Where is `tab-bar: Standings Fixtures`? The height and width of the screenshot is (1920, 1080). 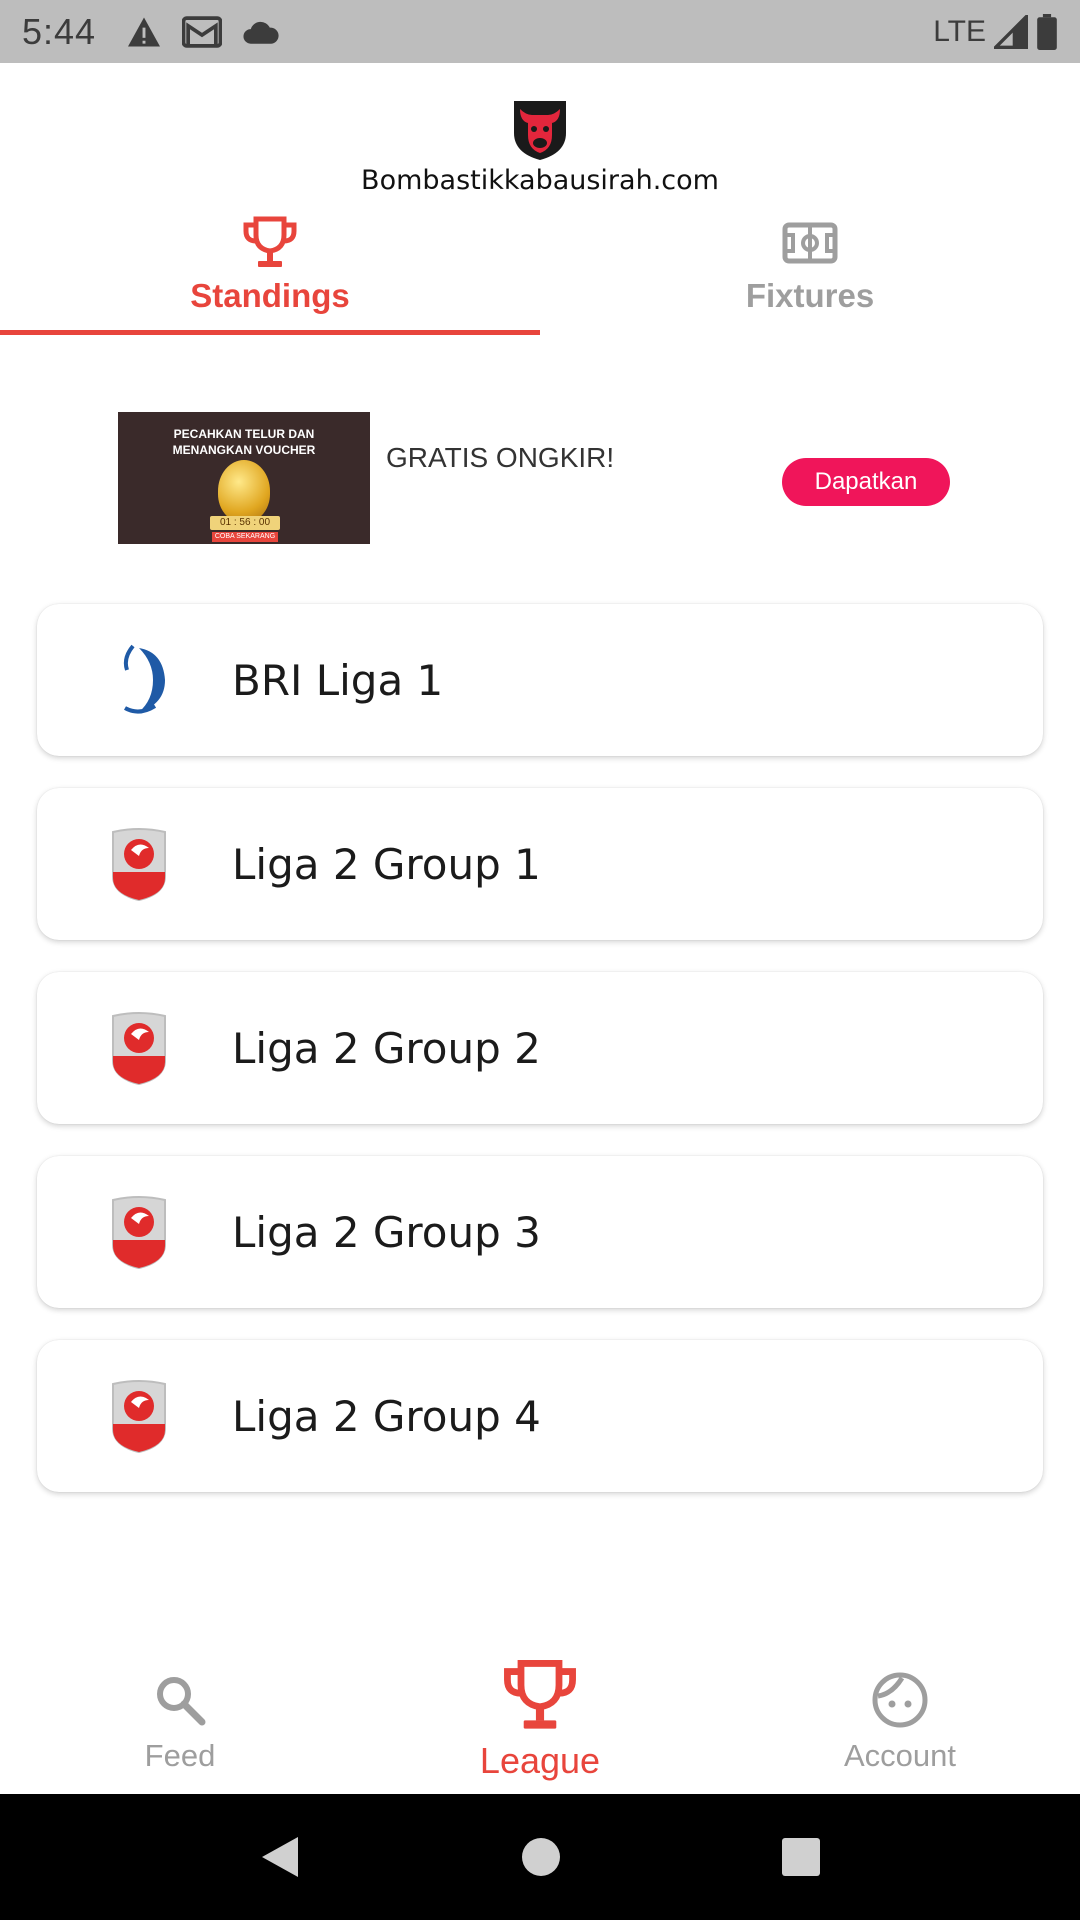
tab-bar: Standings Fixtures is located at coordinates (540, 269).